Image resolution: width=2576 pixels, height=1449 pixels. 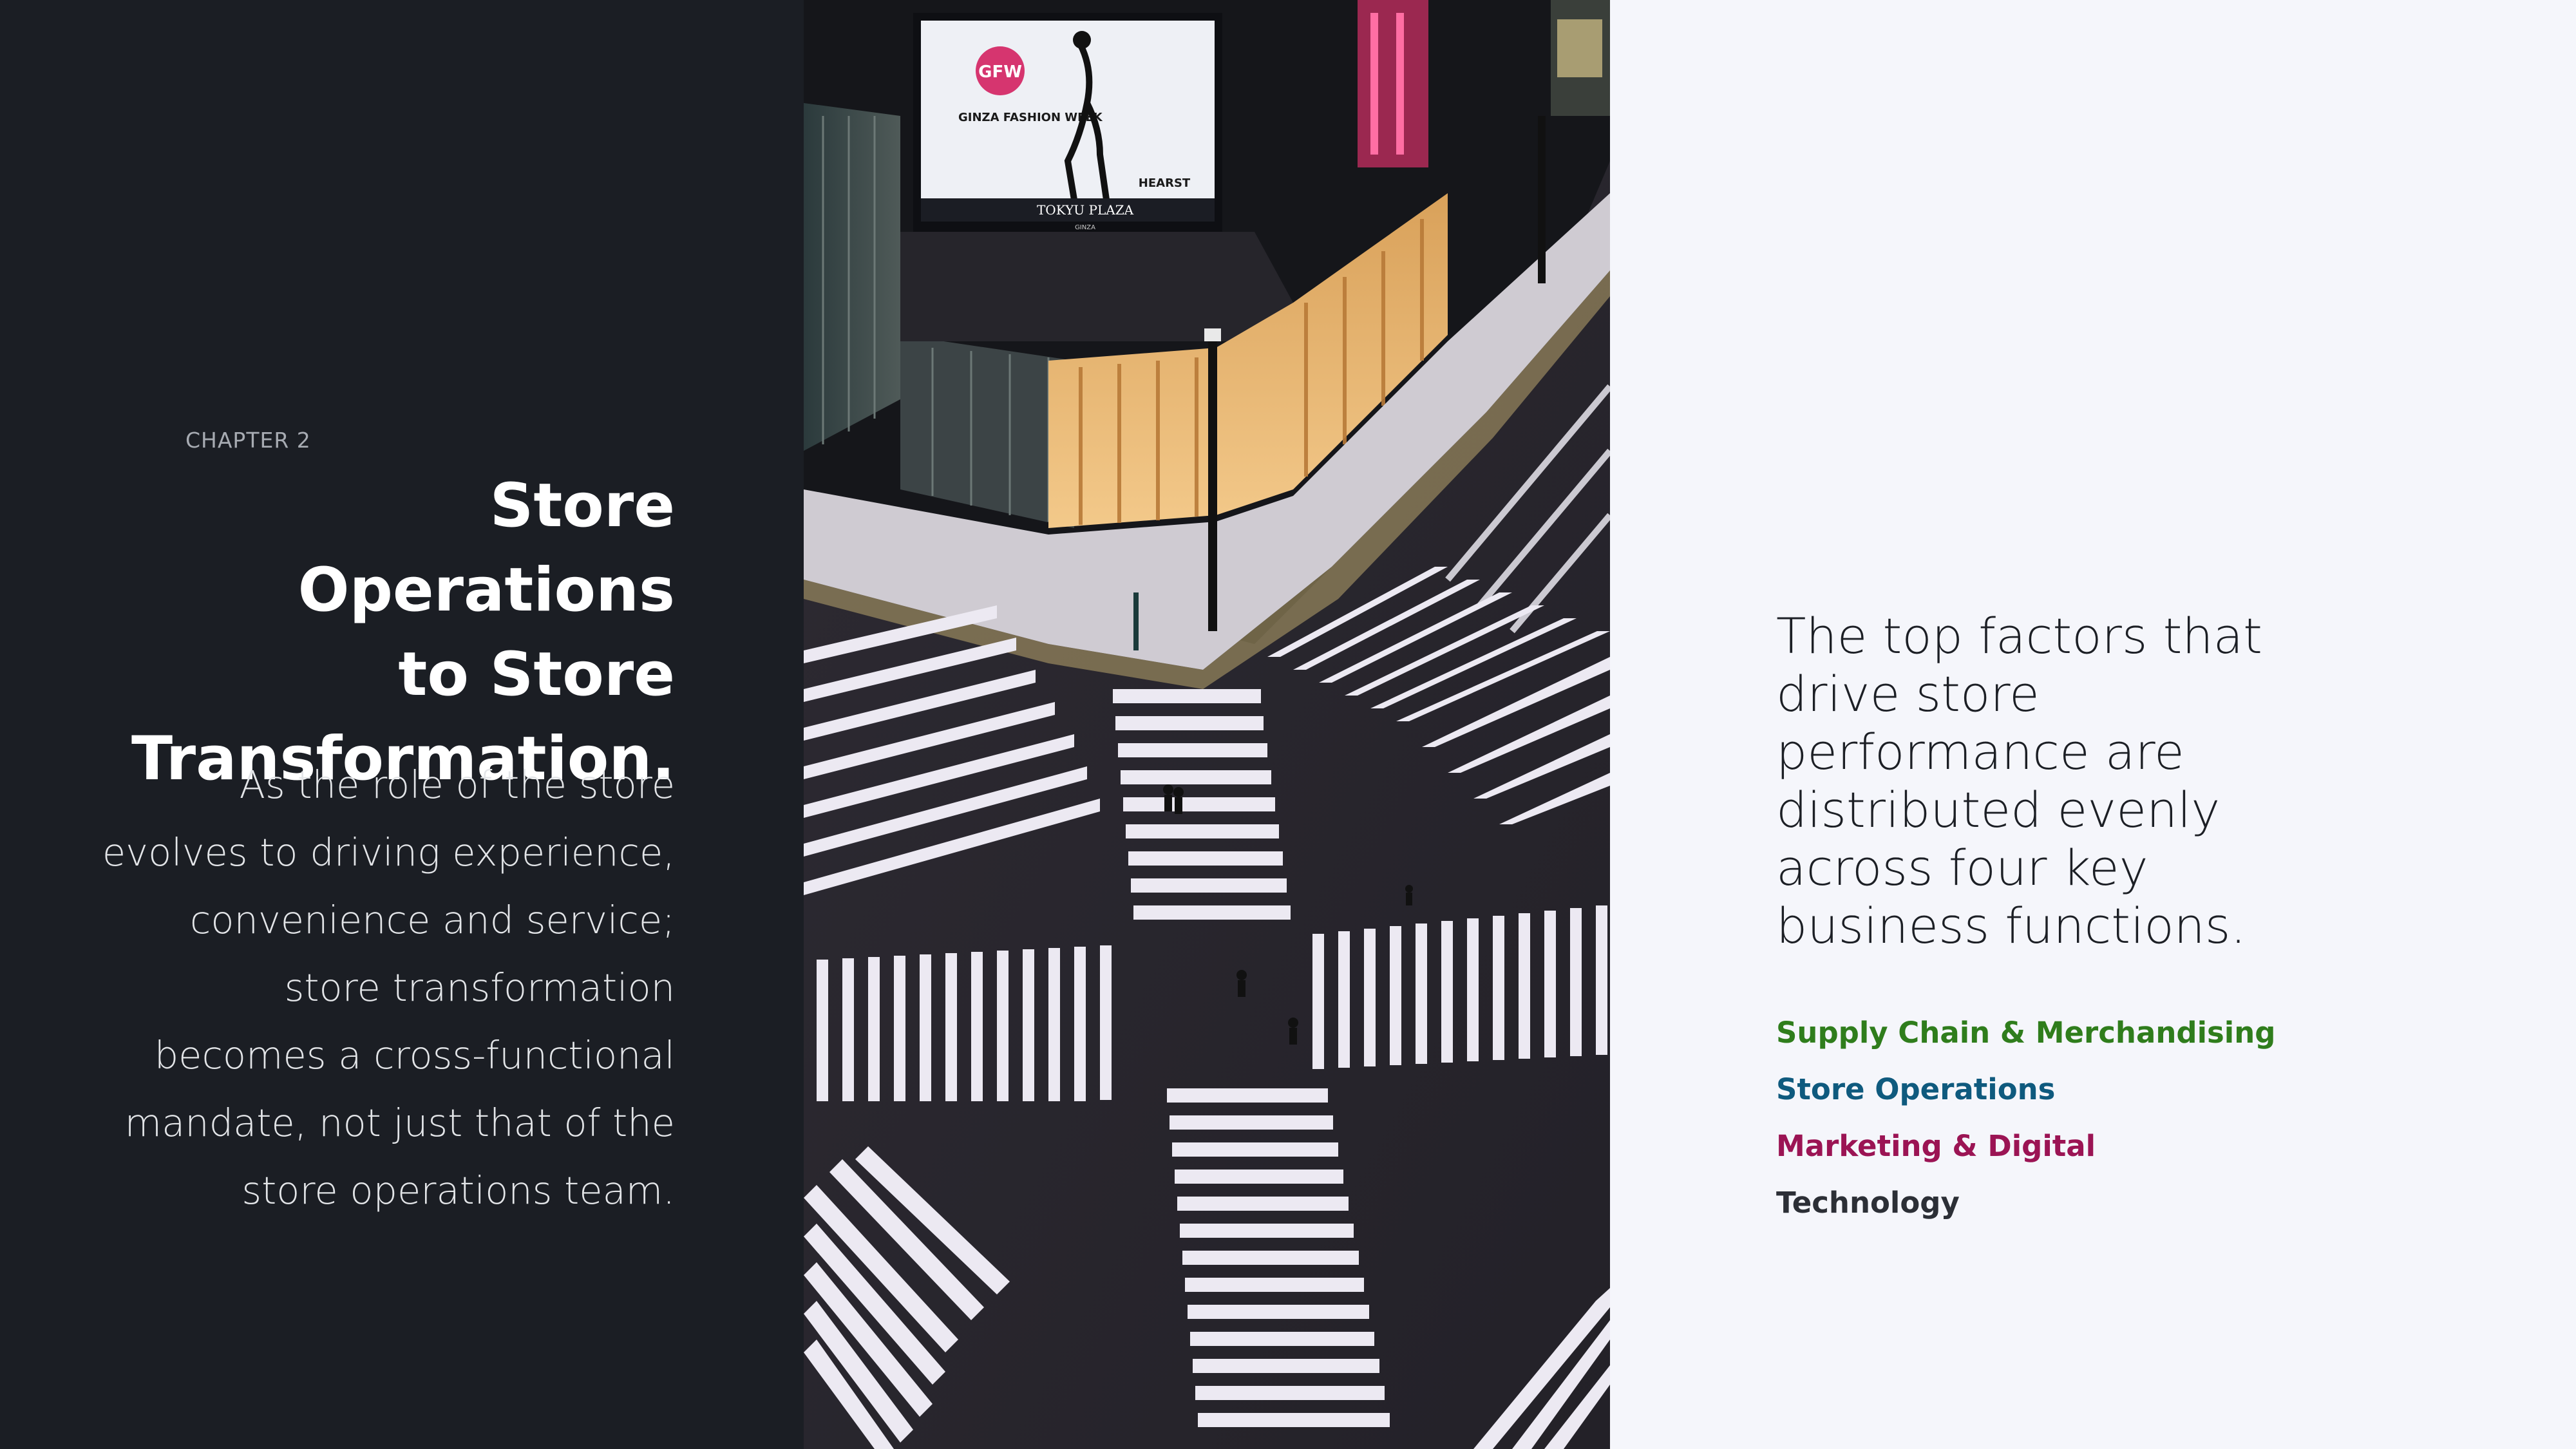 I want to click on billboard-sponsor: HEARST, so click(x=1165, y=183).